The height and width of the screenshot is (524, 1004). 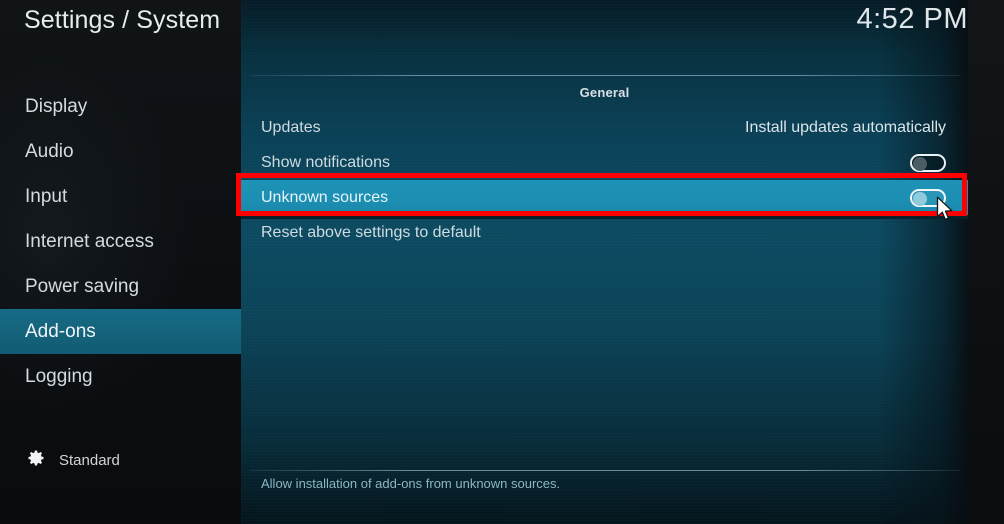 I want to click on setting-value-updates: Install updates automatically, so click(x=845, y=127).